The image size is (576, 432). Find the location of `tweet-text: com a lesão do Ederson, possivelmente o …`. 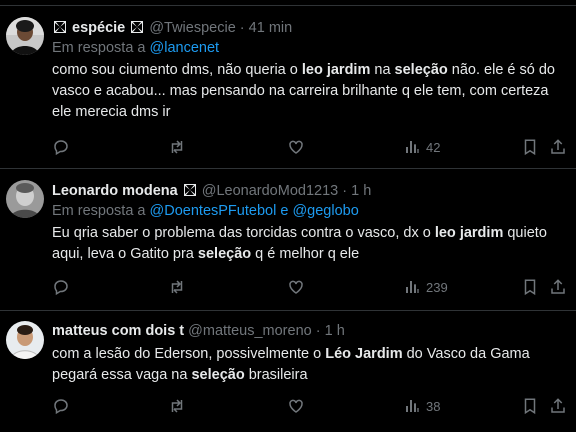

tweet-text: com a lesão do Ederson, possivelmente o … is located at coordinates (310, 365).